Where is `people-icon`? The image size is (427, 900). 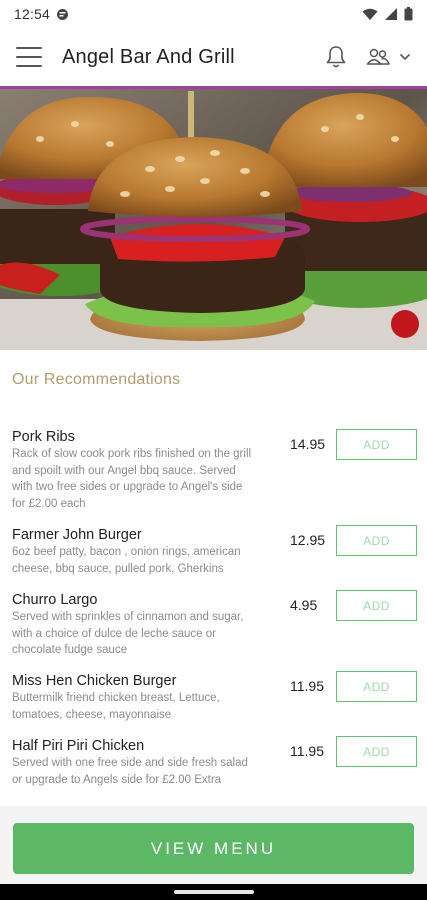 people-icon is located at coordinates (378, 57).